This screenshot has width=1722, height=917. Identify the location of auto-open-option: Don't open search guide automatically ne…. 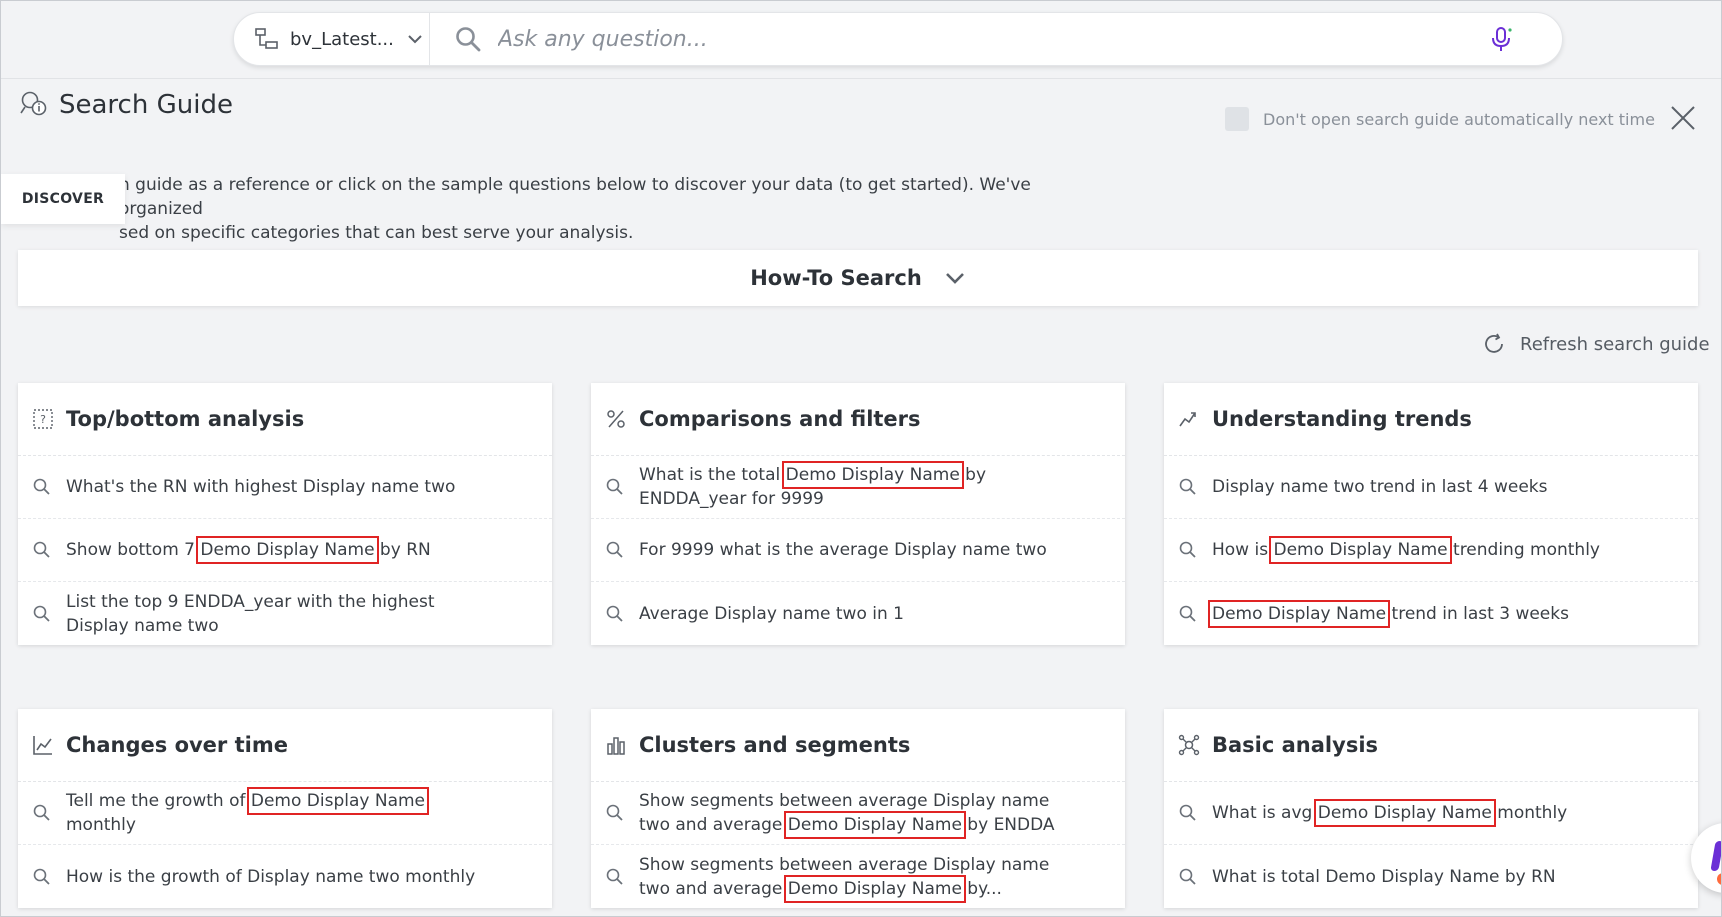
(1440, 119).